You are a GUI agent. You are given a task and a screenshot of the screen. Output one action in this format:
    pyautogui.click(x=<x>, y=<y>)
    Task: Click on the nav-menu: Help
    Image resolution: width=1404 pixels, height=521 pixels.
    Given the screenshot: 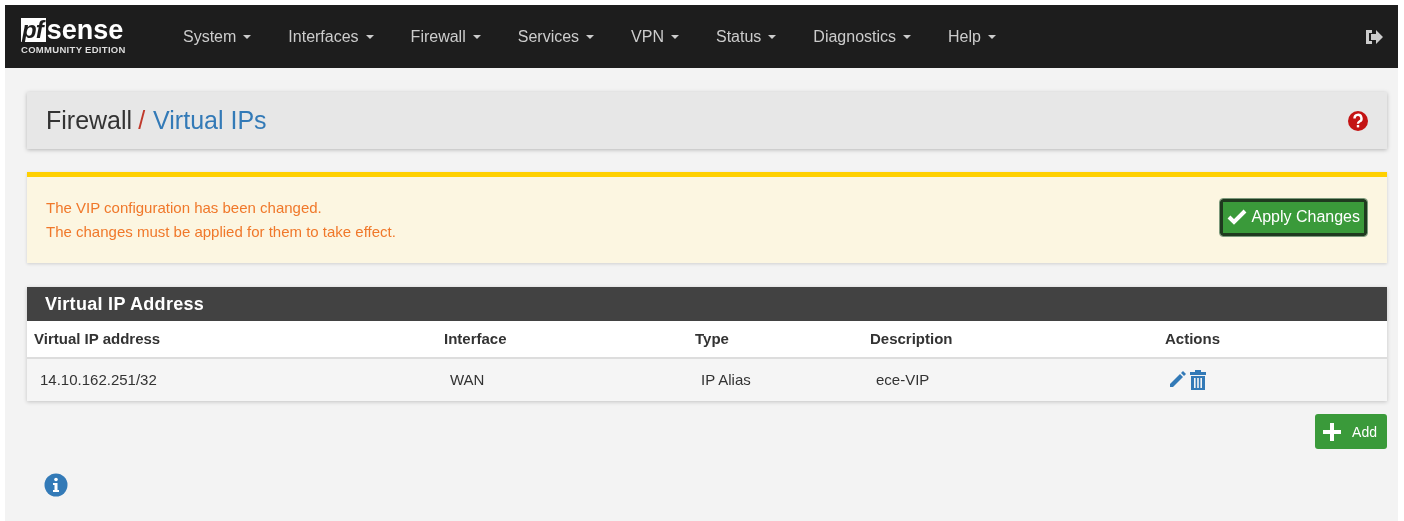 What is the action you would take?
    pyautogui.click(x=972, y=36)
    